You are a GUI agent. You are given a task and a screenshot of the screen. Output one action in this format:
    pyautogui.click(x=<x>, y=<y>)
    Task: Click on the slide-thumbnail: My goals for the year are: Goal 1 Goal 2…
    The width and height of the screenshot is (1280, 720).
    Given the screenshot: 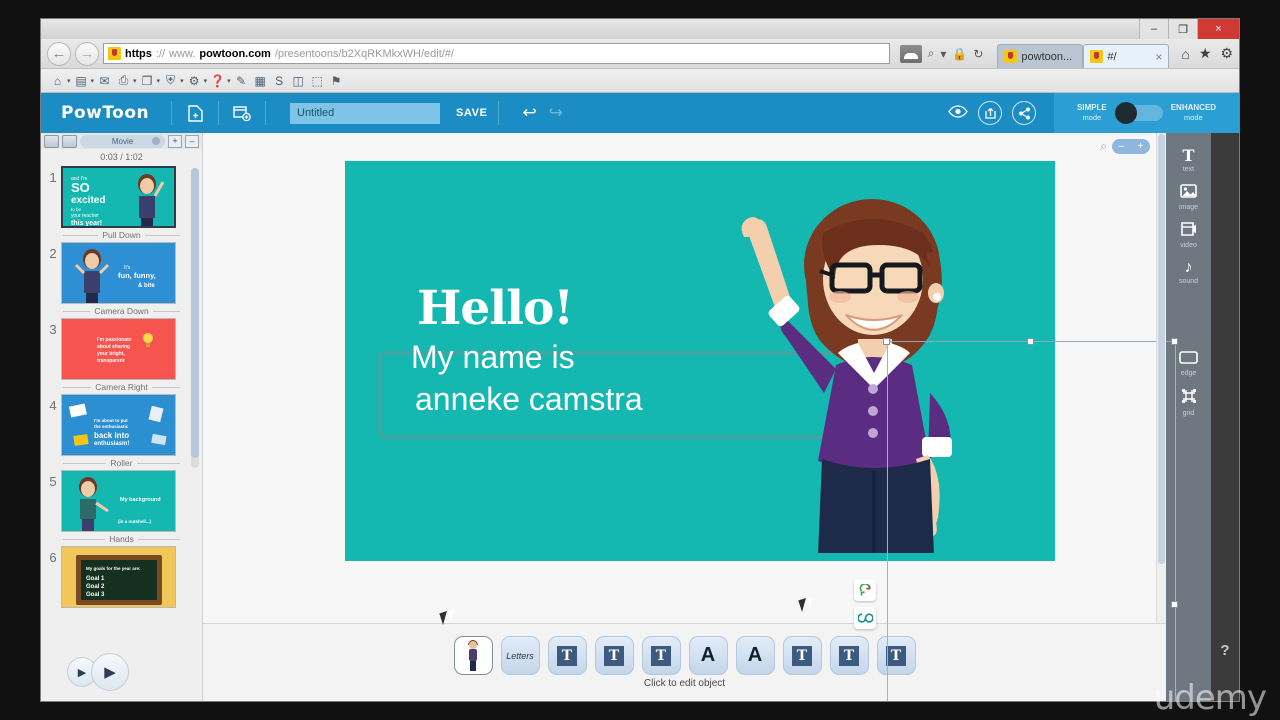 What is the action you would take?
    pyautogui.click(x=118, y=577)
    